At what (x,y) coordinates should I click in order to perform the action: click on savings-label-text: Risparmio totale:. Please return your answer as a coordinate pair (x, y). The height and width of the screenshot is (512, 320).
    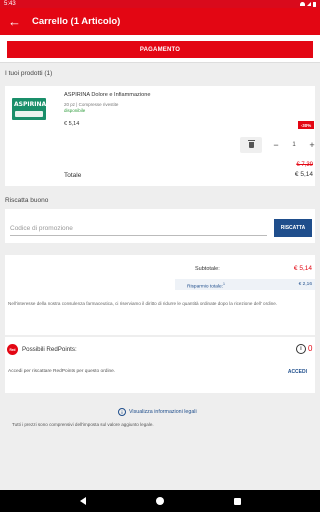
    Looking at the image, I should click on (205, 287).